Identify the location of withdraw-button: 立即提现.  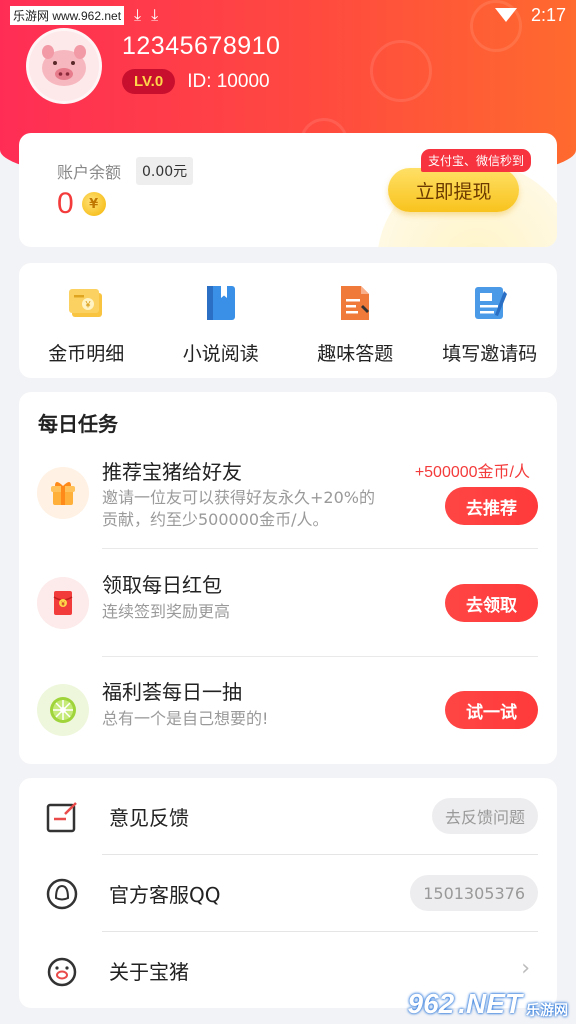
(453, 190).